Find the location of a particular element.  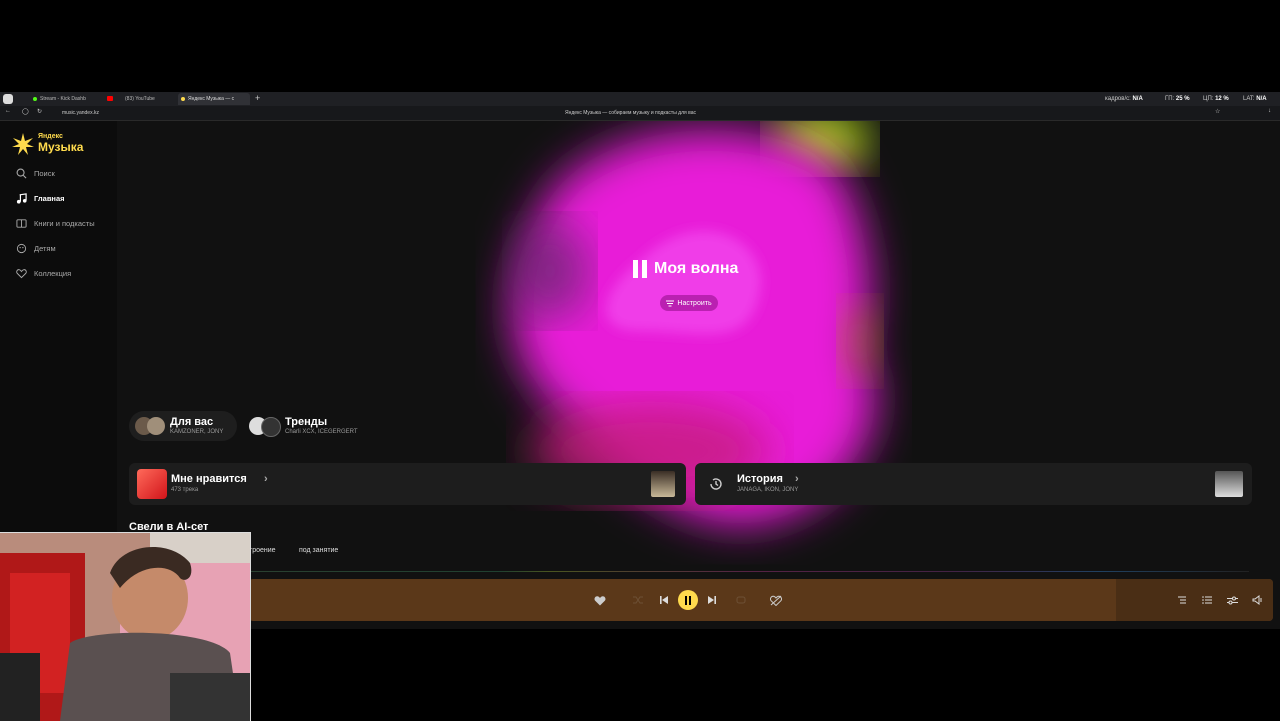

sidebar-item-search: Поиск is located at coordinates (35, 173).